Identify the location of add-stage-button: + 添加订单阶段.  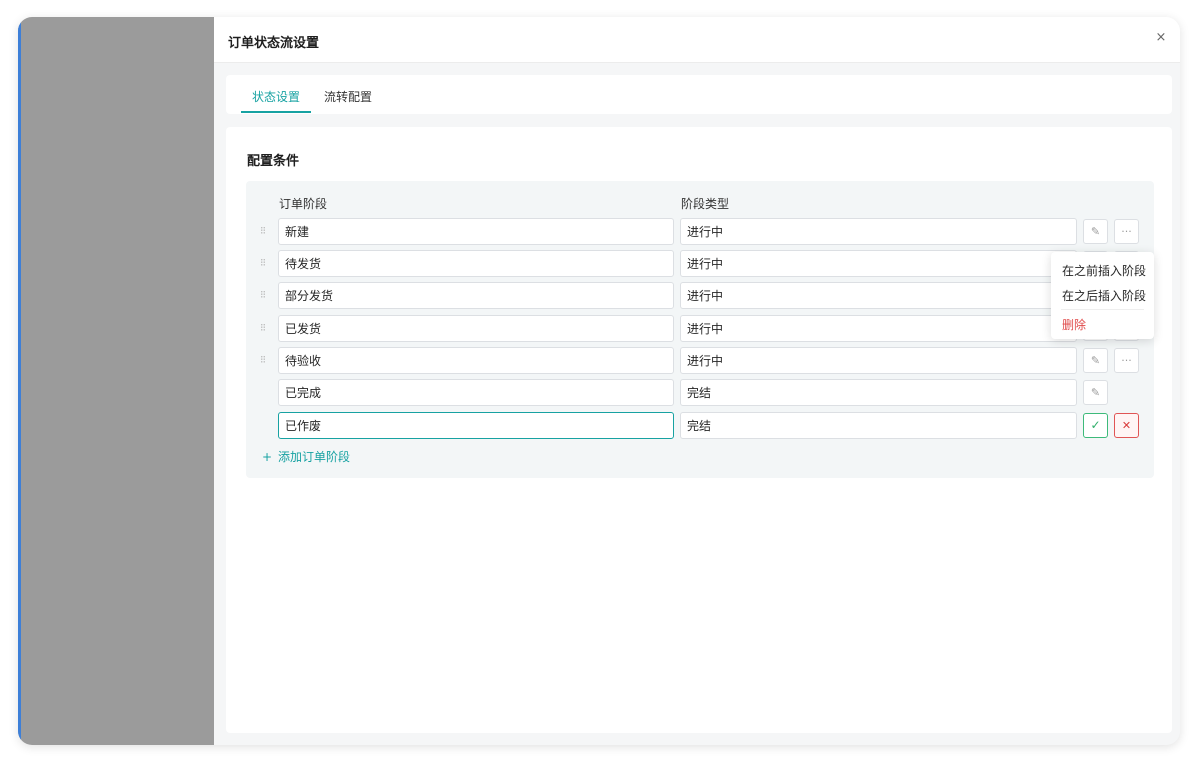
(306, 456).